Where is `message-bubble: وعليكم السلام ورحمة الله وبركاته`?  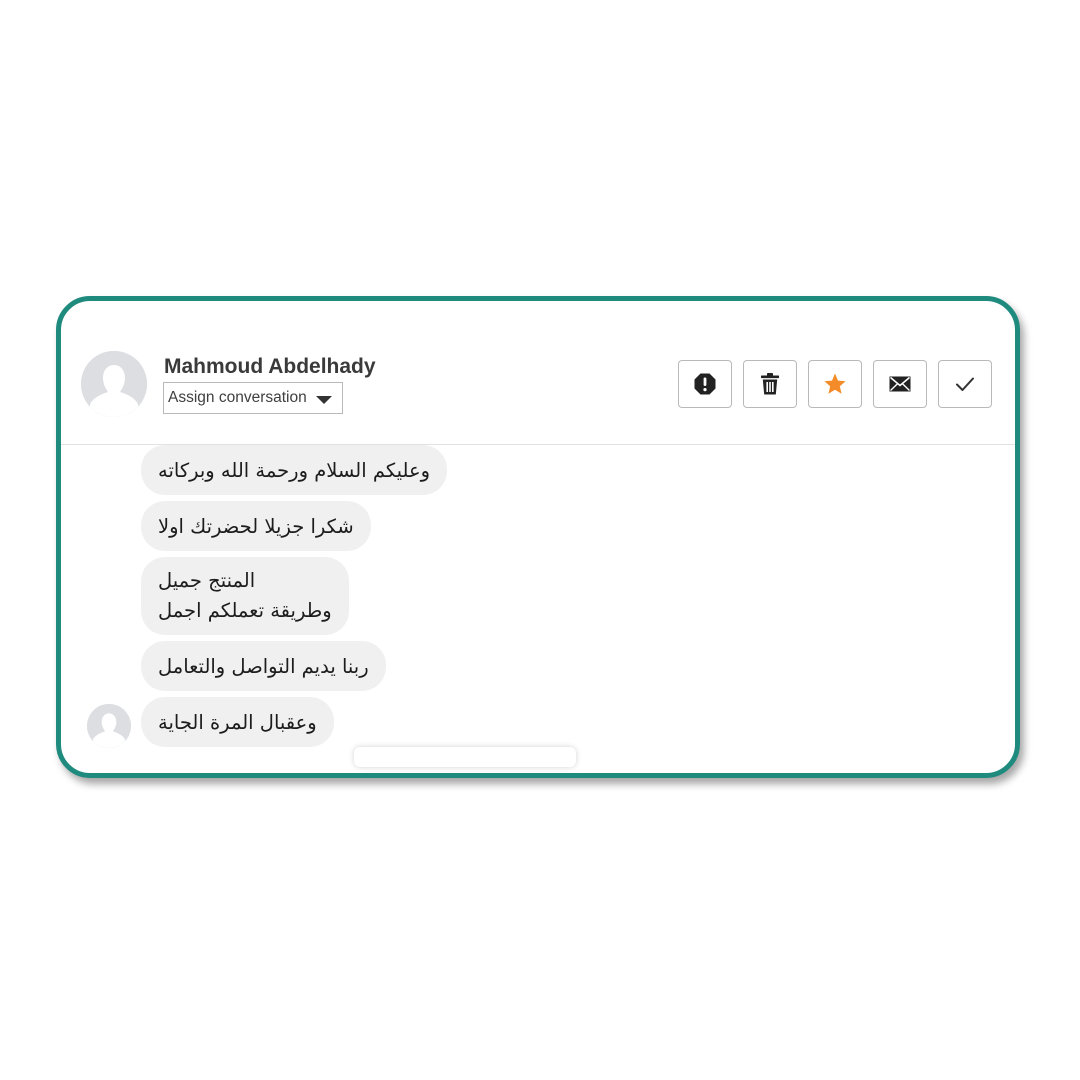
message-bubble: وعليكم السلام ورحمة الله وبركاته is located at coordinates (294, 470).